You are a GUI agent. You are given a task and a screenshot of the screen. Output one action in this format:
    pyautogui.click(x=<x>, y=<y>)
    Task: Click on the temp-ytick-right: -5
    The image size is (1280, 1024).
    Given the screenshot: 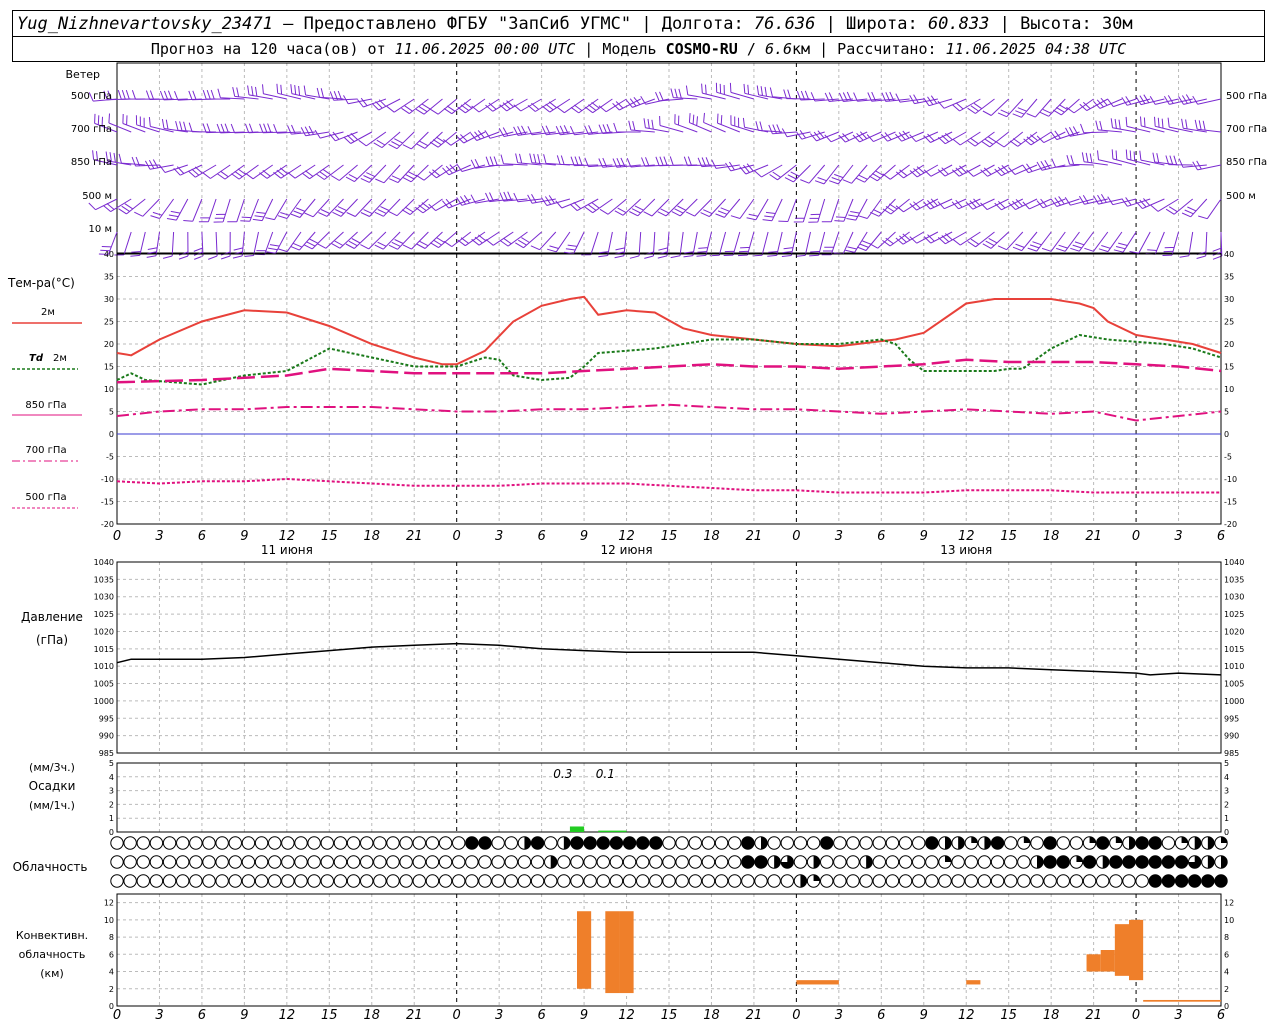 What is the action you would take?
    pyautogui.click(x=1228, y=457)
    